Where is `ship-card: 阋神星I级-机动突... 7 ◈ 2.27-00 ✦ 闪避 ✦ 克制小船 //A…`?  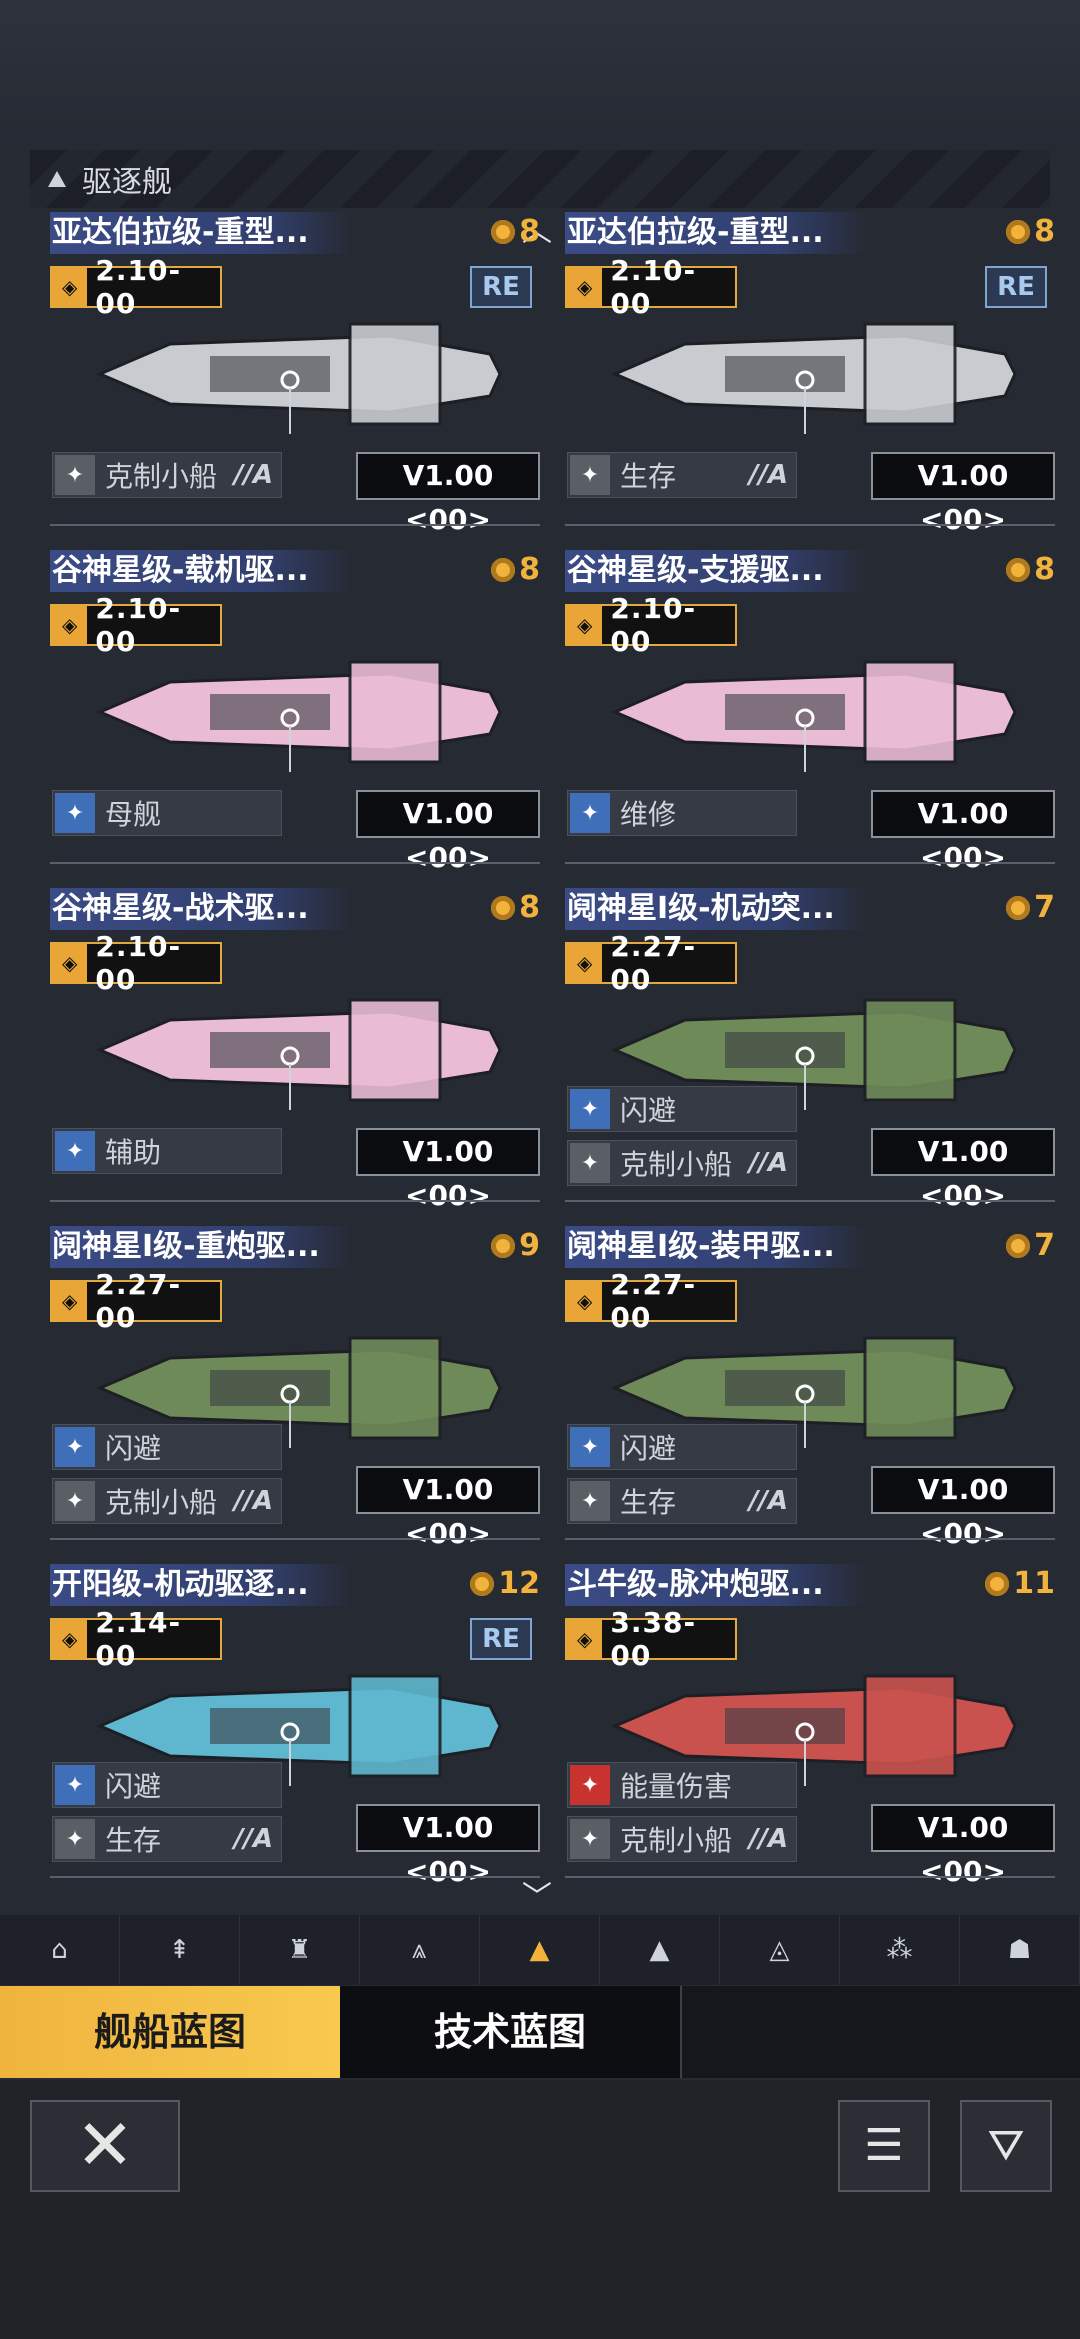 ship-card: 阋神星I级-机动突... 7 ◈ 2.27-00 ✦ 闪避 ✦ 克制小船 //A… is located at coordinates (810, 1050).